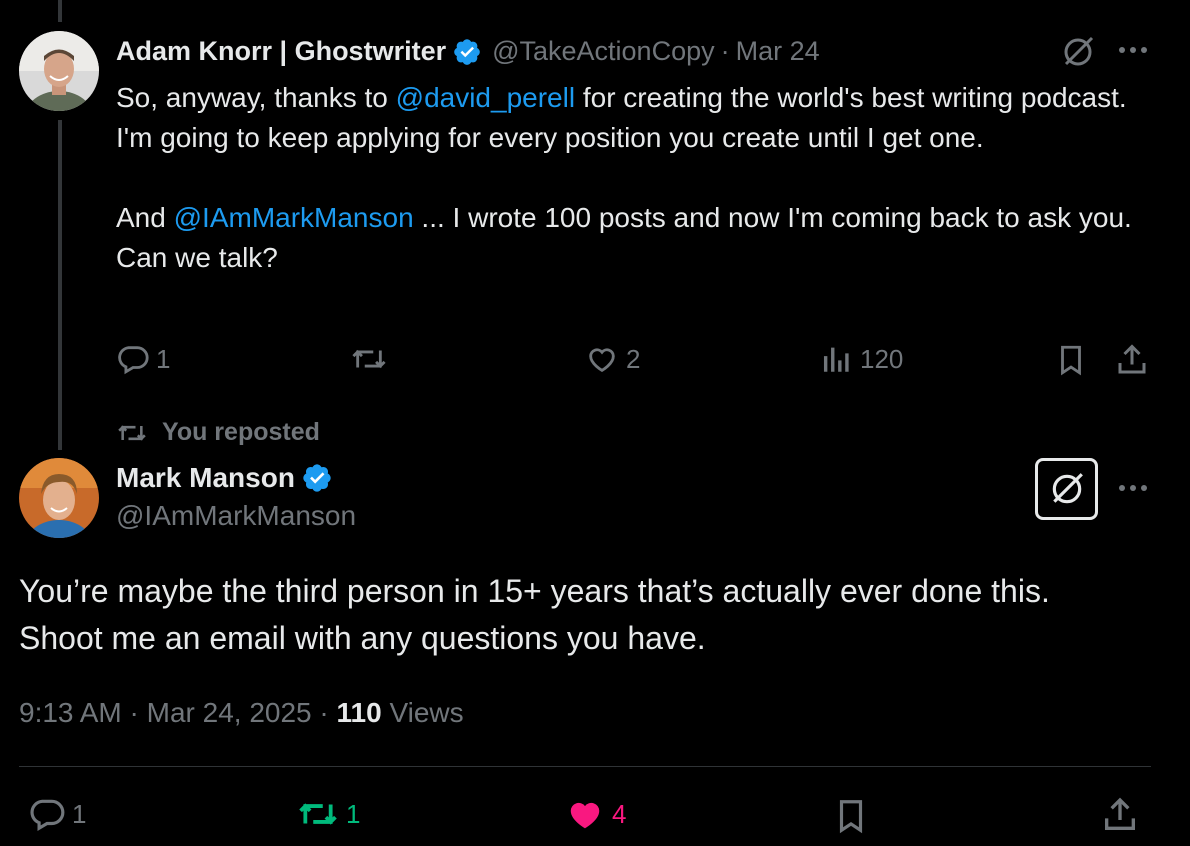 The height and width of the screenshot is (846, 1190). Describe the element at coordinates (359, 712) in the screenshot. I see `main-views-count: 110` at that location.